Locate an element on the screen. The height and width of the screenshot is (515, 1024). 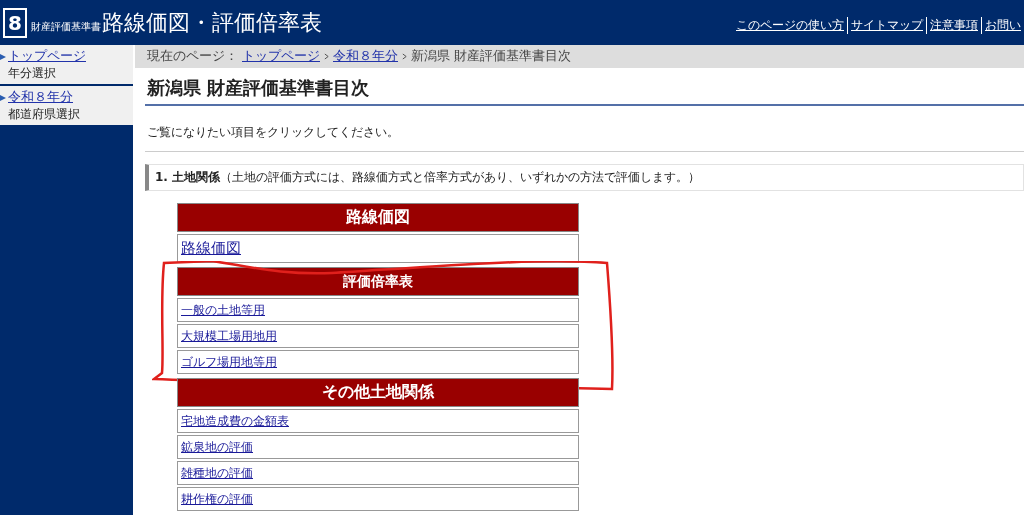
table-link: 大規模工場用地用 is located at coordinates (229, 336).